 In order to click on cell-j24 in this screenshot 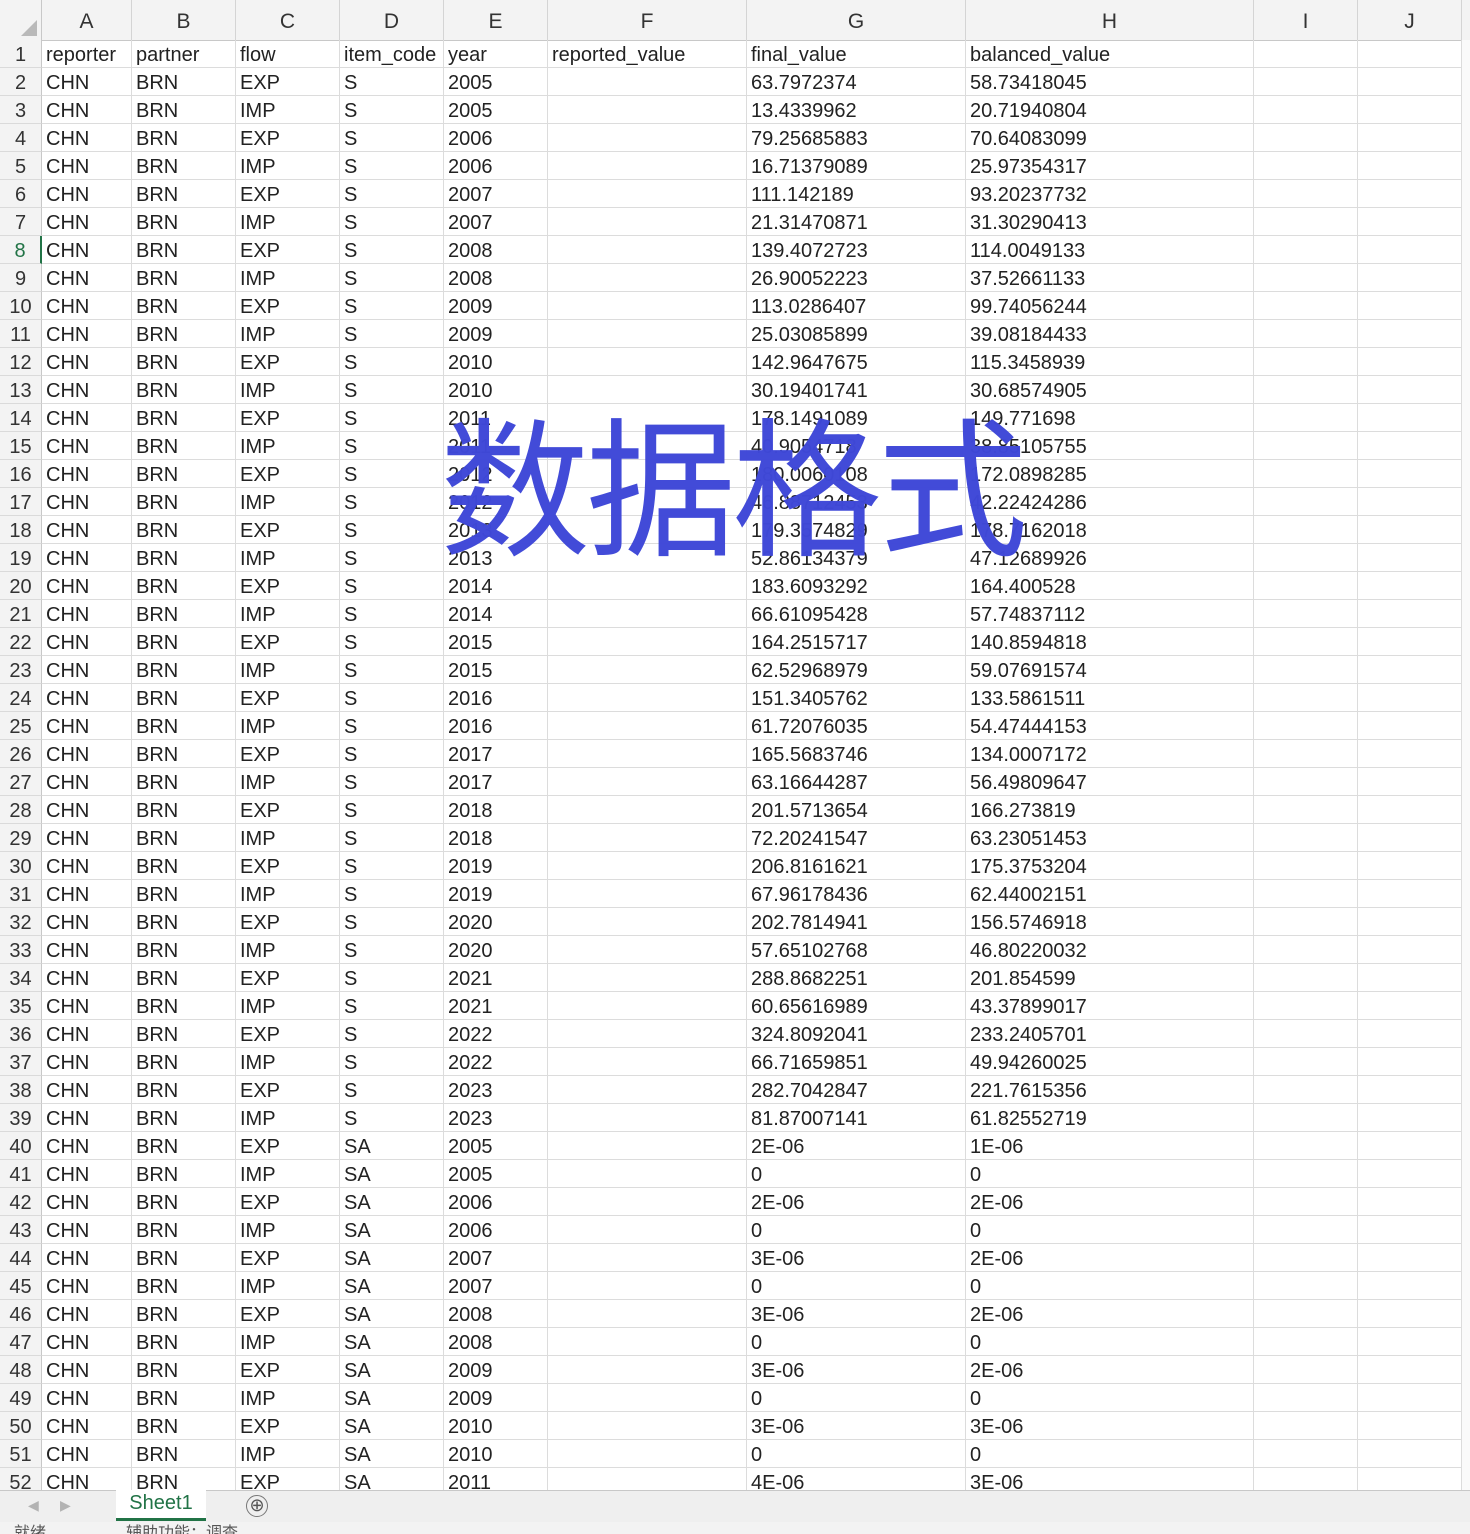, I will do `click(1410, 698)`.